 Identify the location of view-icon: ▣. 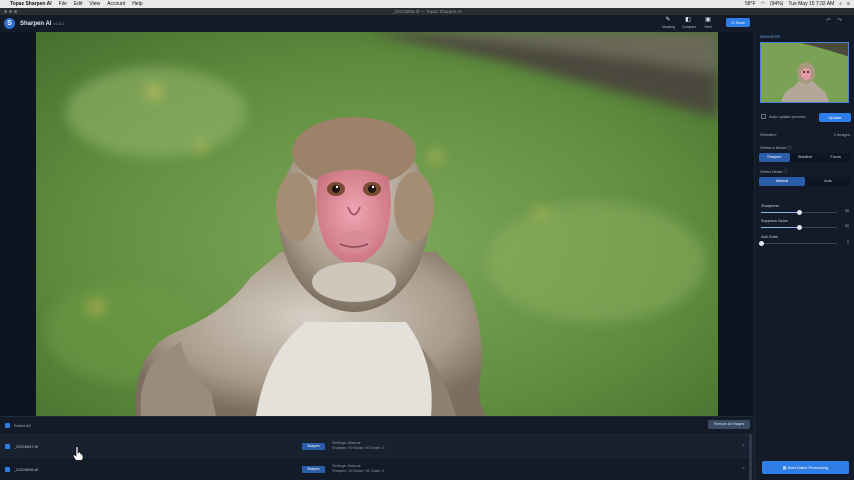
(708, 20).